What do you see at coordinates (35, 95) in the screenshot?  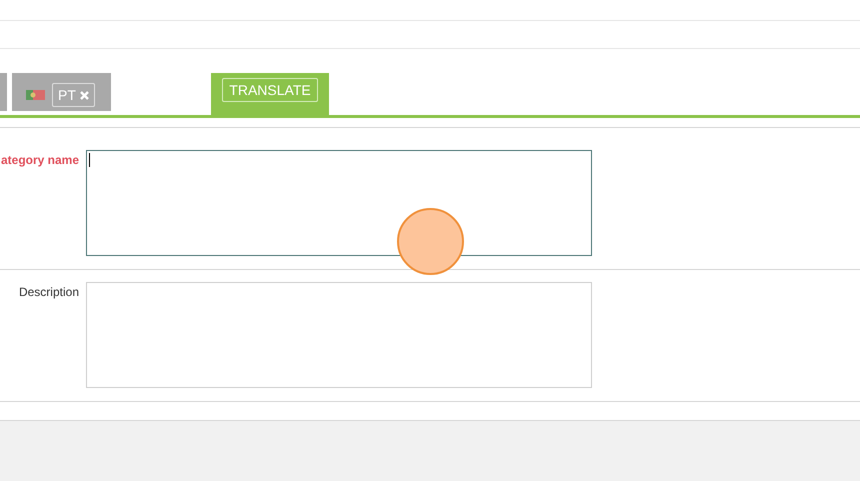 I see `flag-icon` at bounding box center [35, 95].